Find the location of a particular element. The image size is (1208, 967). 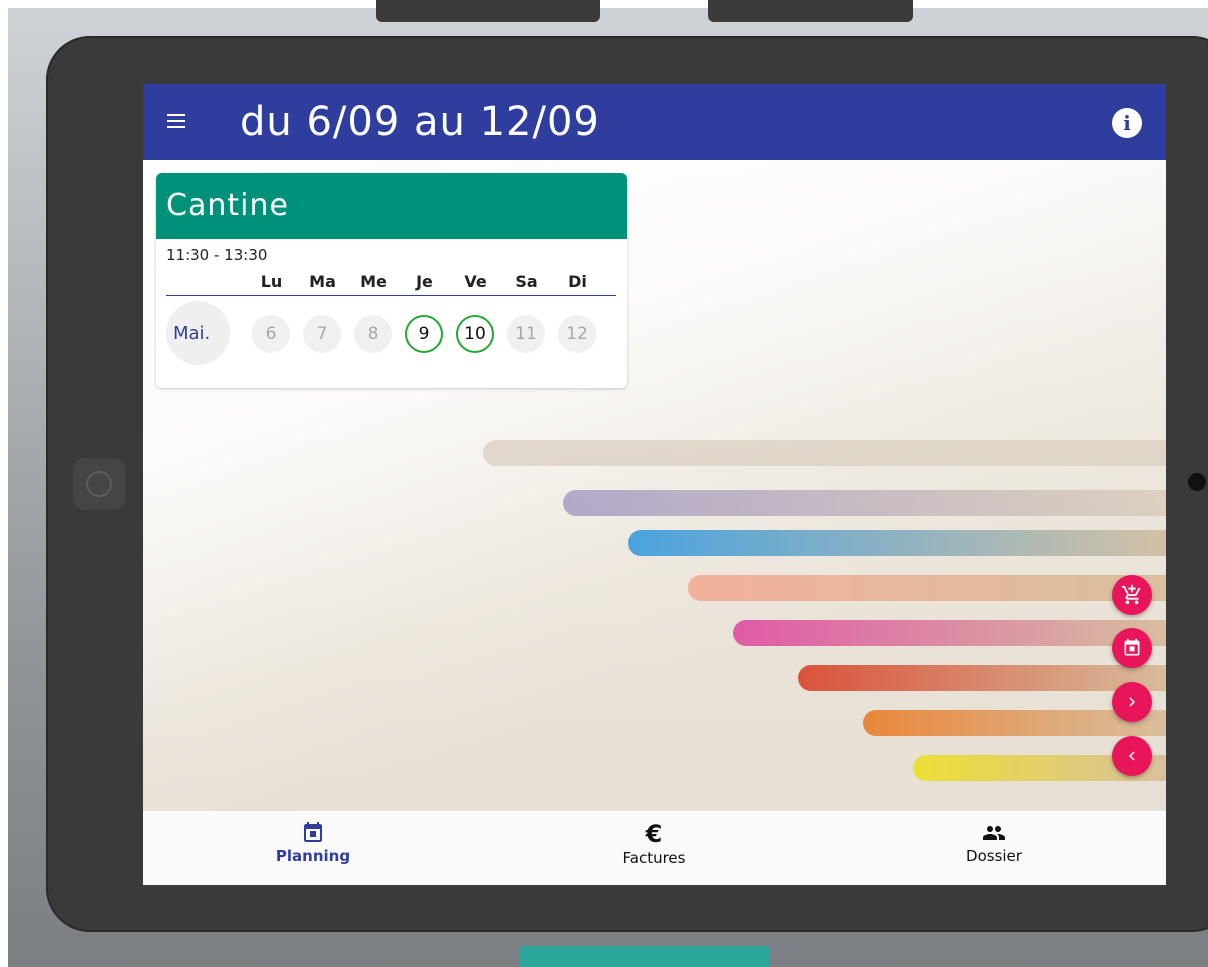

bottom-navigation: Planning € Factures Dossier is located at coordinates (654, 847).